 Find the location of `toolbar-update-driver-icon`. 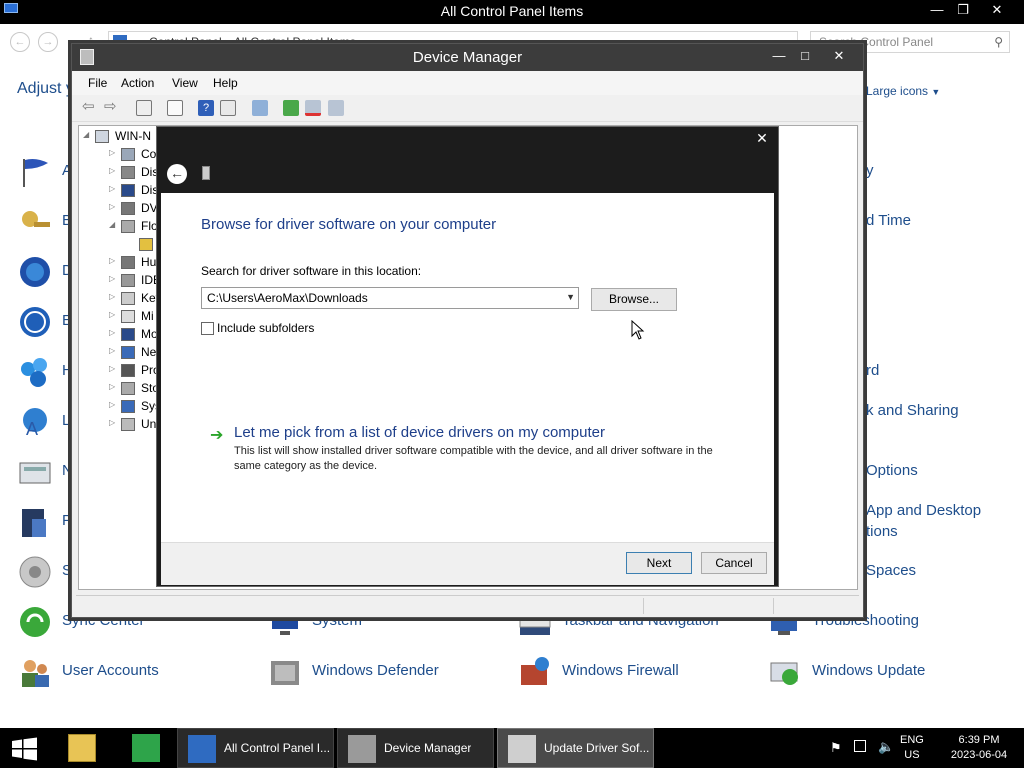

toolbar-update-driver-icon is located at coordinates (291, 108).